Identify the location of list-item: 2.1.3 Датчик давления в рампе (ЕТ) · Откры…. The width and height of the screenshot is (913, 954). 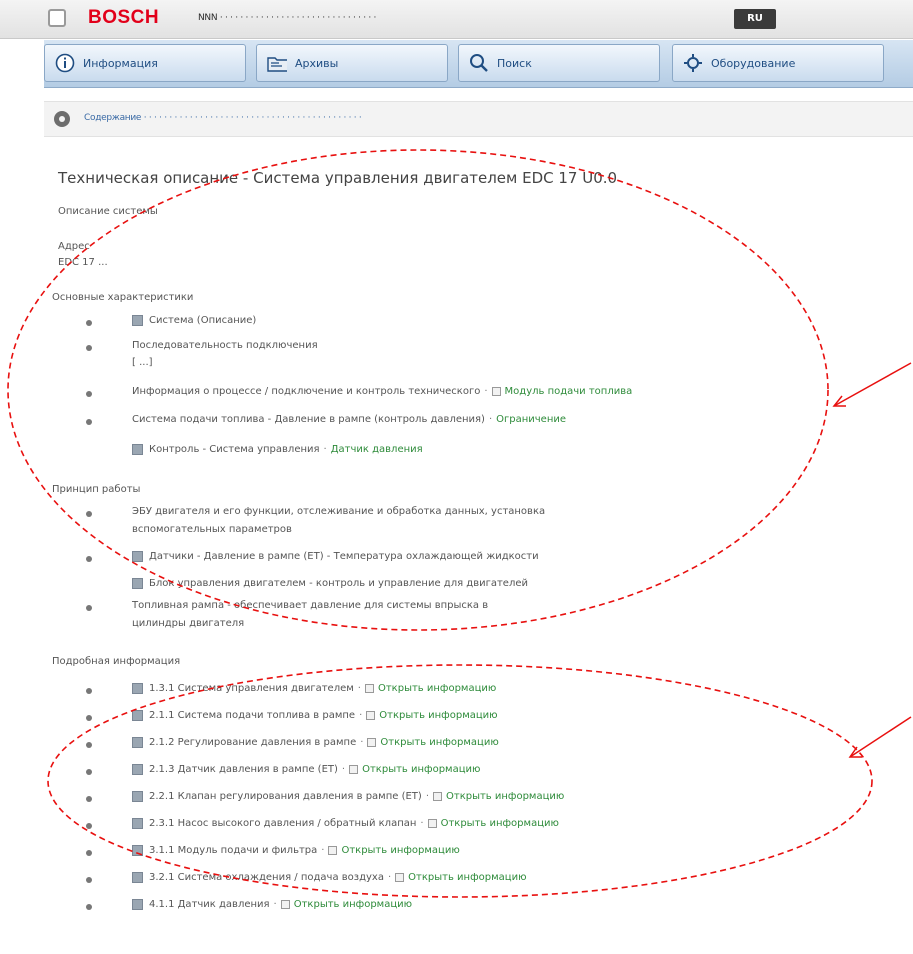
(306, 770).